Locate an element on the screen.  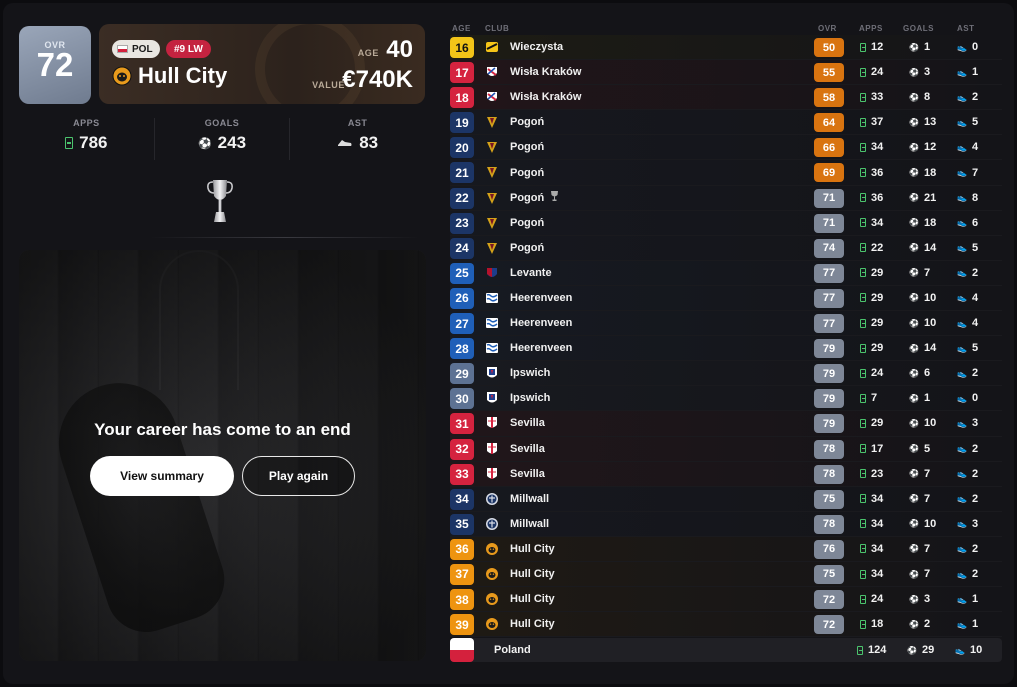
season-row: 37 Hull City 75 34 ⚽ 7 👟 2 is located at coordinates (726, 574).